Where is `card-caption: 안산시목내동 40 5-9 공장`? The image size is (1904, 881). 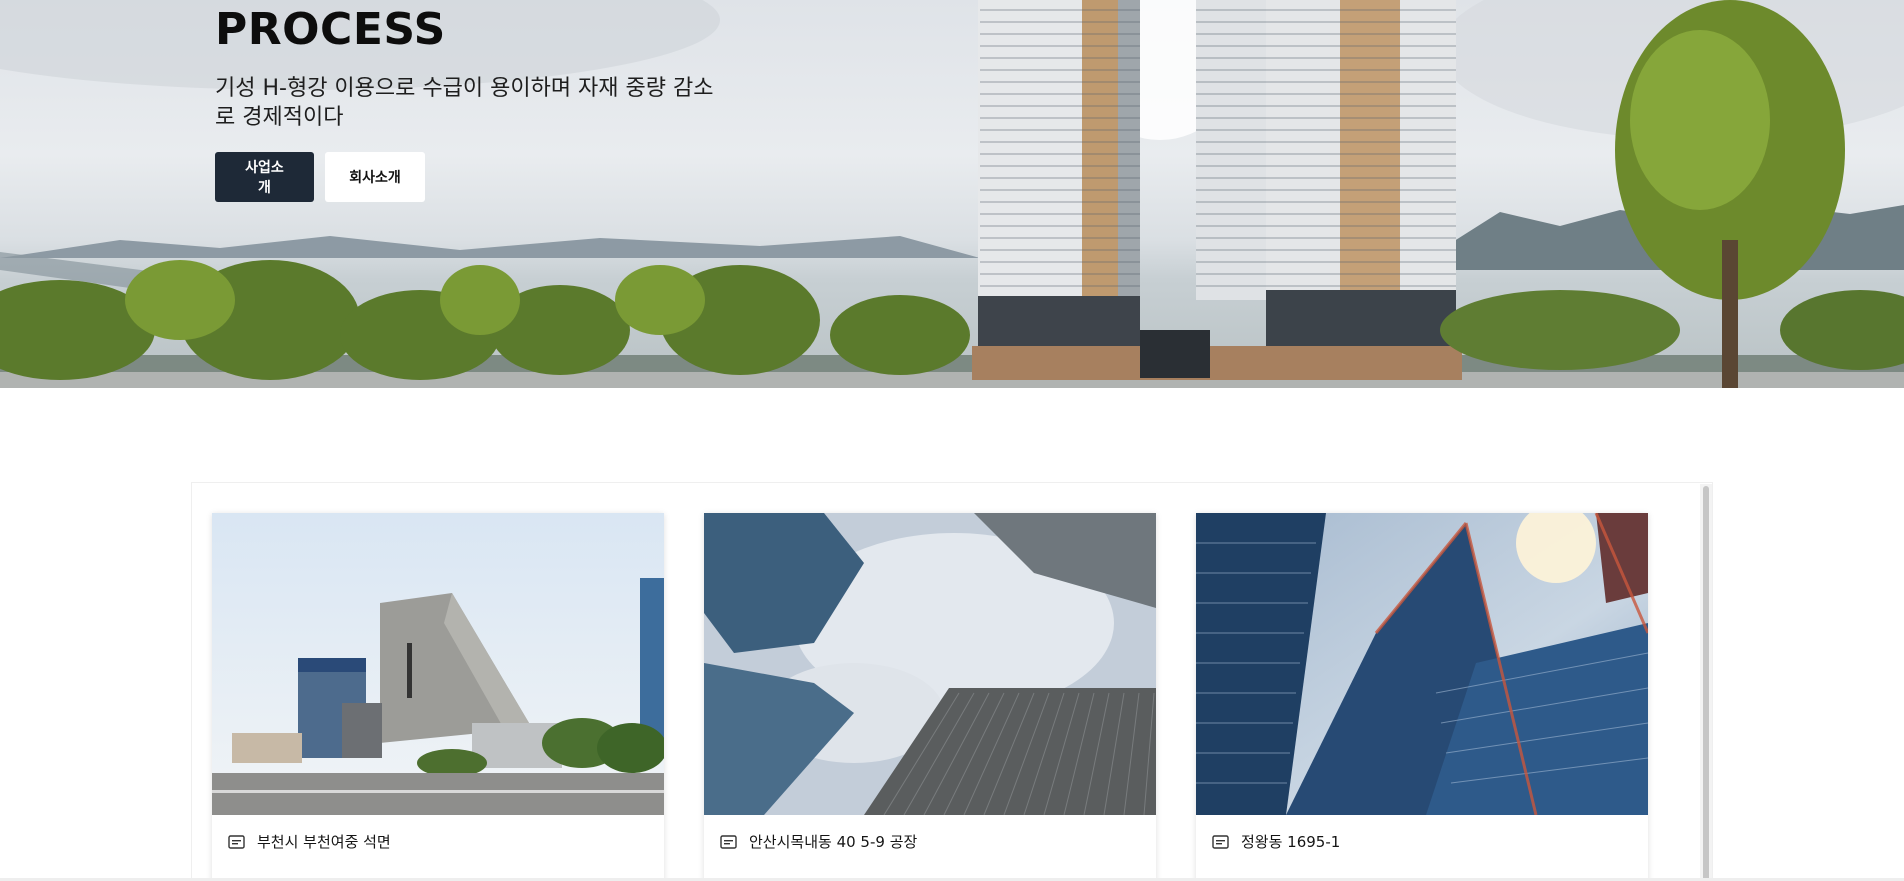
card-caption: 안산시목내동 40 5-9 공장 is located at coordinates (818, 841).